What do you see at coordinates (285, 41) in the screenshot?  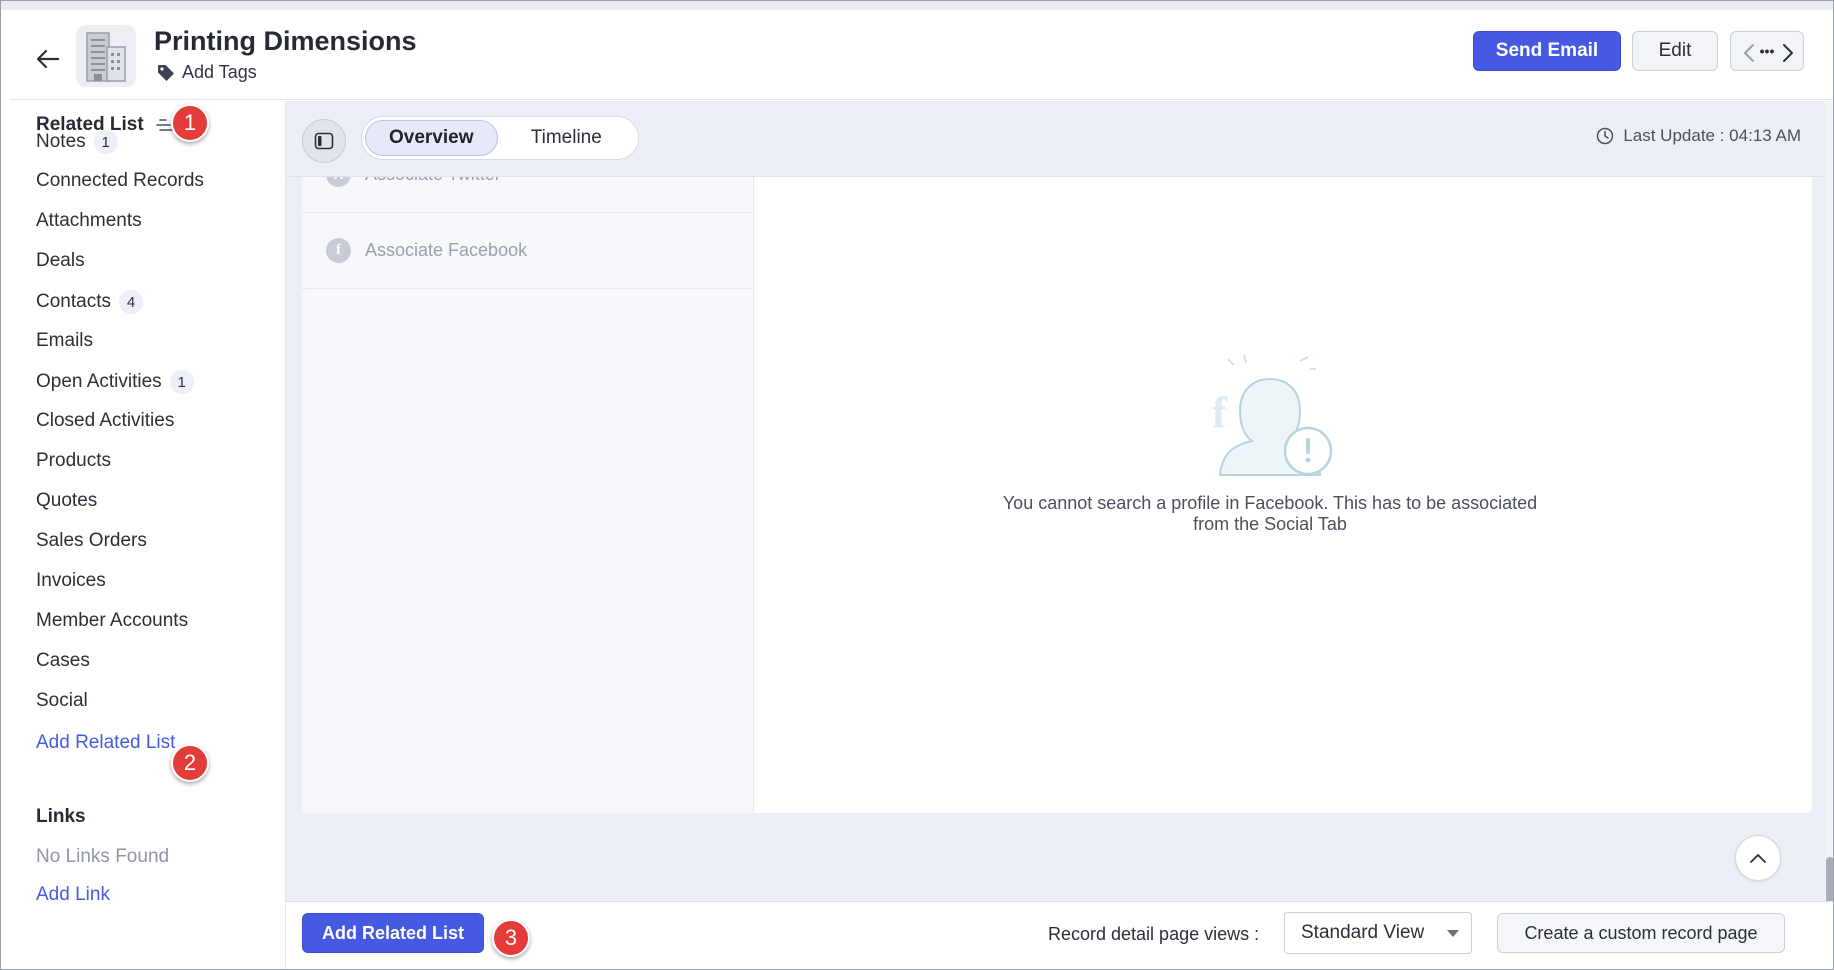 I see `record-title: Printing Dimensions` at bounding box center [285, 41].